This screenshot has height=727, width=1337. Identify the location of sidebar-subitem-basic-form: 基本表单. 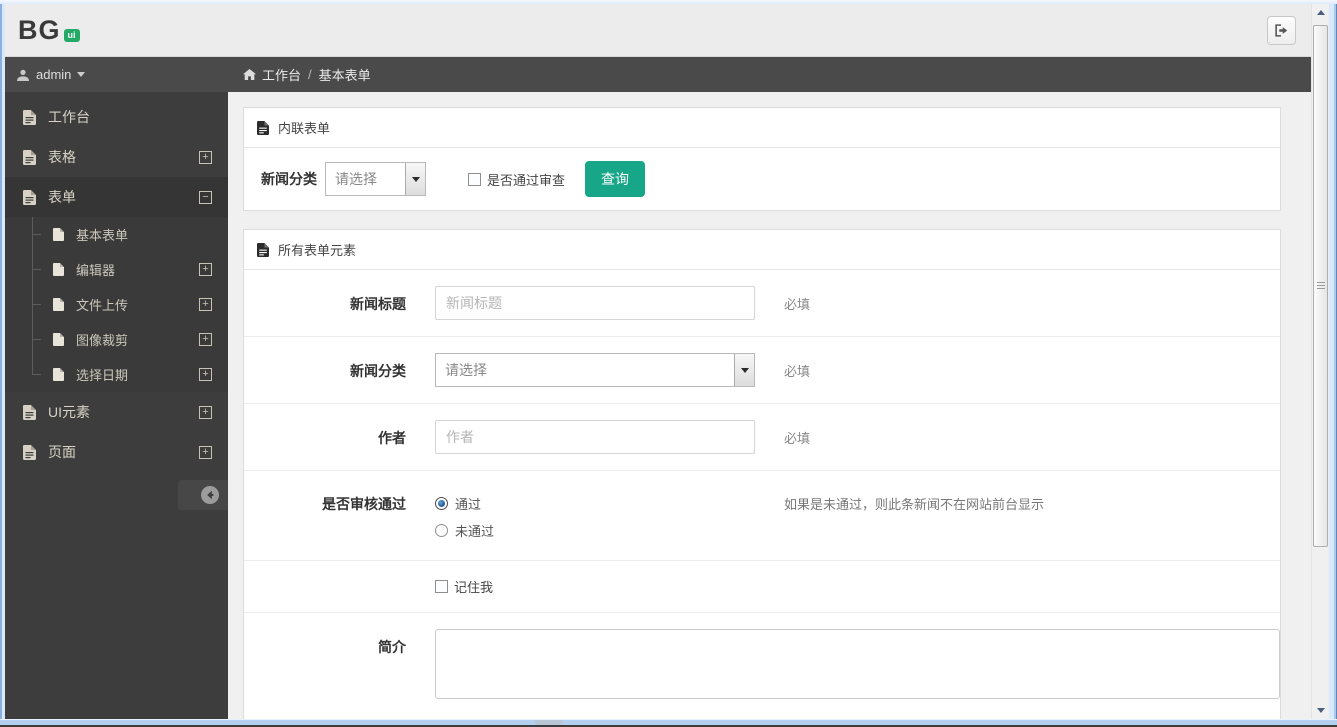
(116, 234).